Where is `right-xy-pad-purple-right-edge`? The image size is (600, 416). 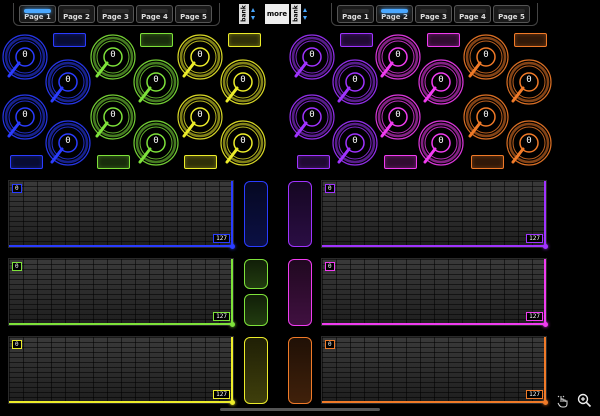
right-xy-pad-purple-right-edge is located at coordinates (545, 214).